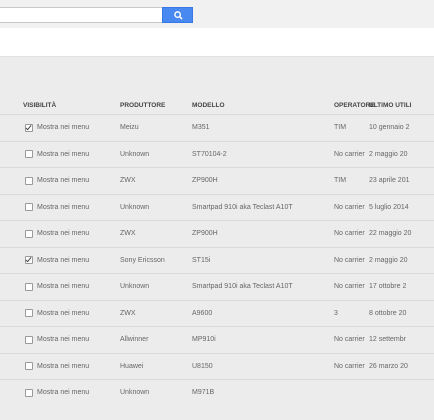 Image resolution: width=434 pixels, height=420 pixels. What do you see at coordinates (202, 366) in the screenshot?
I see `model-cell: U8150` at bounding box center [202, 366].